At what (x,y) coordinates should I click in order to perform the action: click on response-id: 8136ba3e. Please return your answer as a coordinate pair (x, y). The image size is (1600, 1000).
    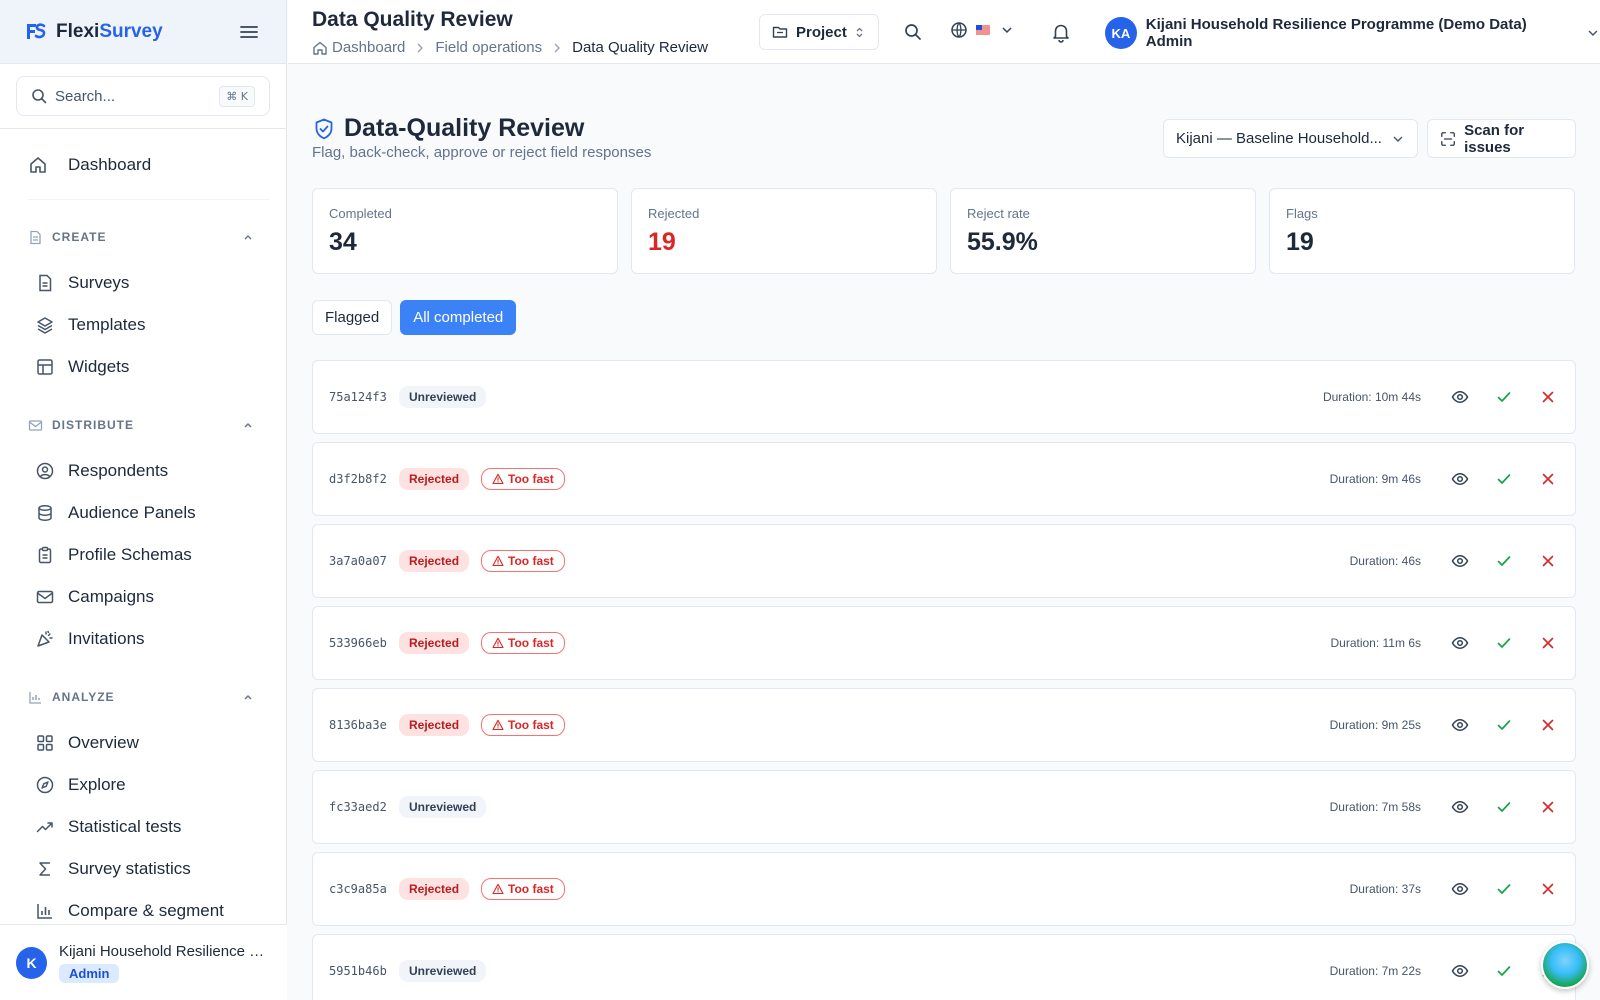
    Looking at the image, I should click on (358, 725).